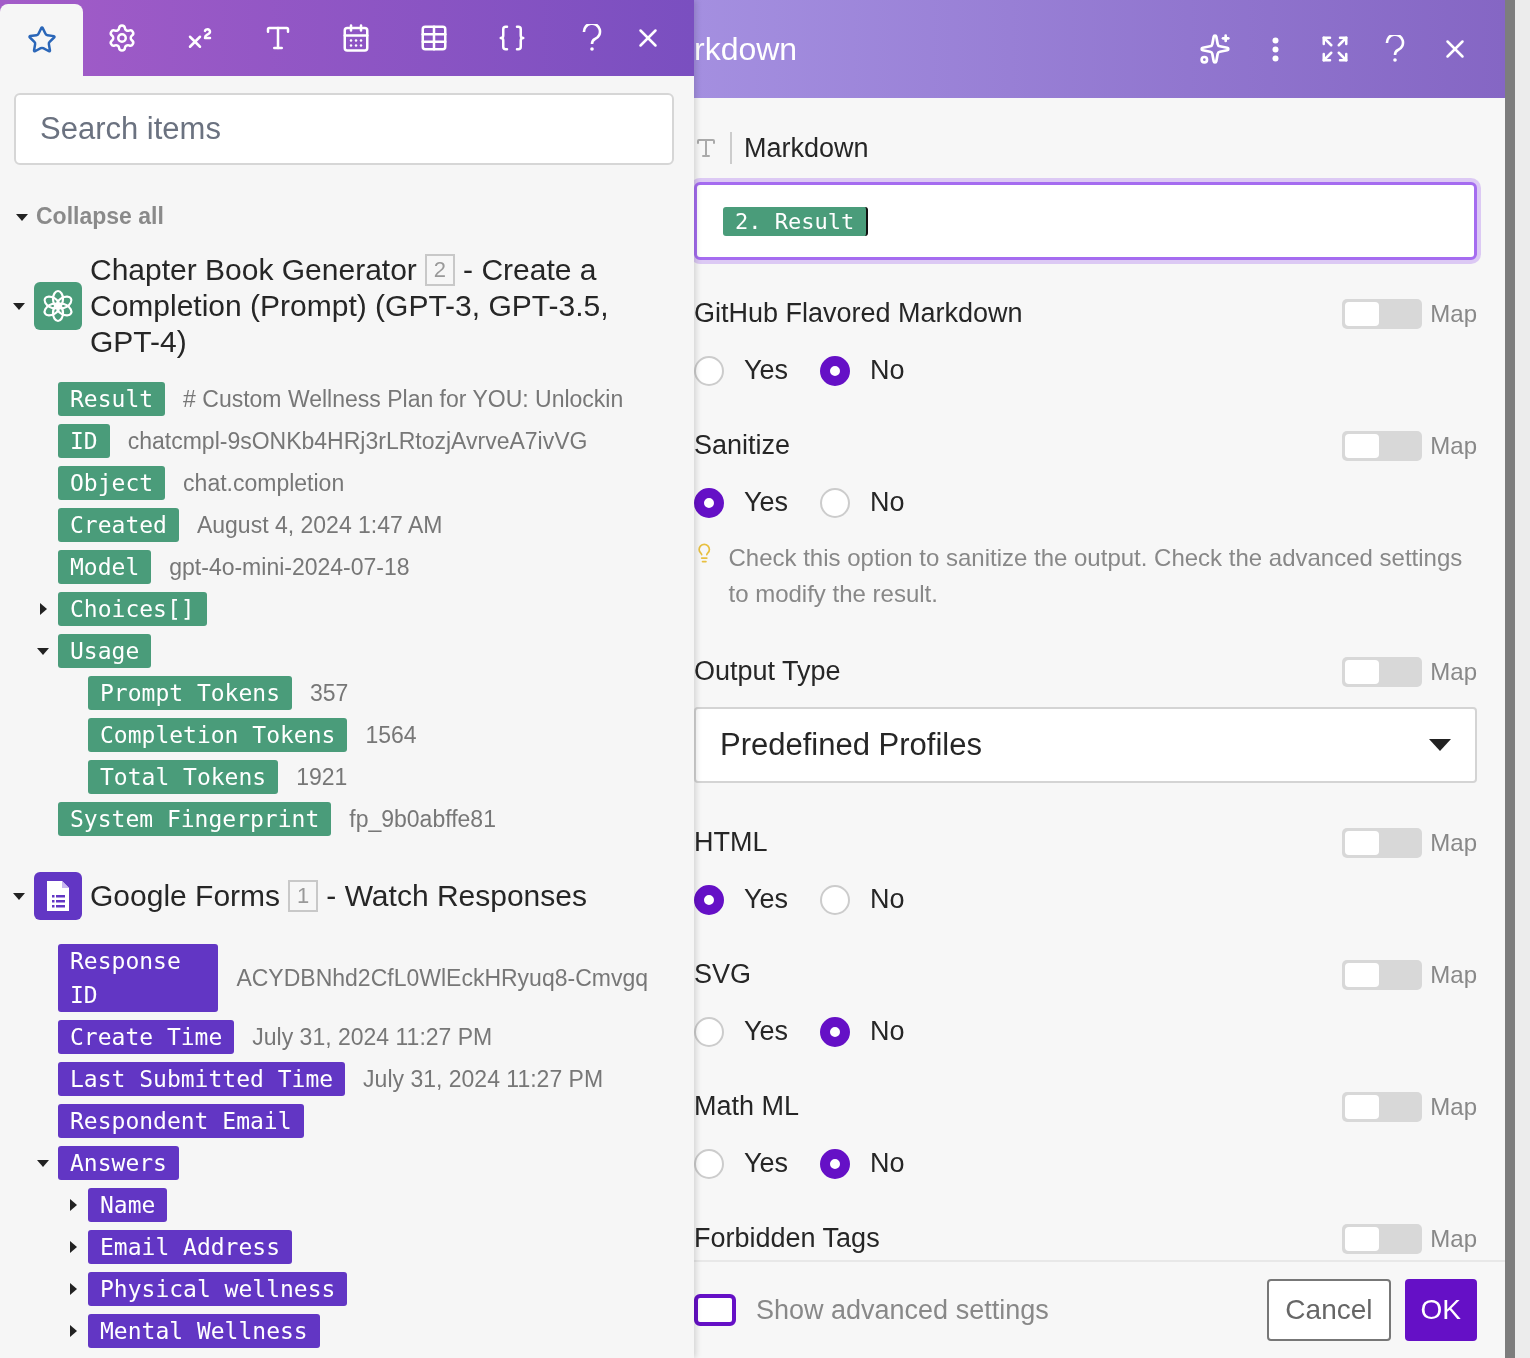 This screenshot has width=1530, height=1358. I want to click on checkbox, so click(715, 1310).